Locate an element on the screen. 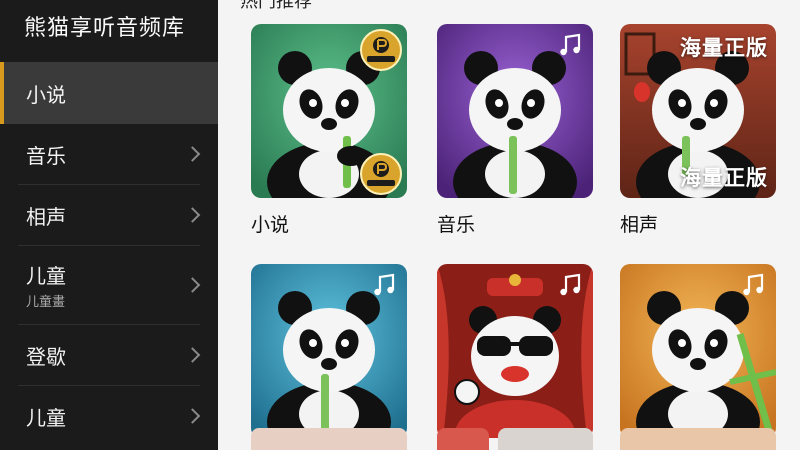 The image size is (800, 450). category-tile-crosstalk: 海量正版 海量正版 is located at coordinates (698, 111).